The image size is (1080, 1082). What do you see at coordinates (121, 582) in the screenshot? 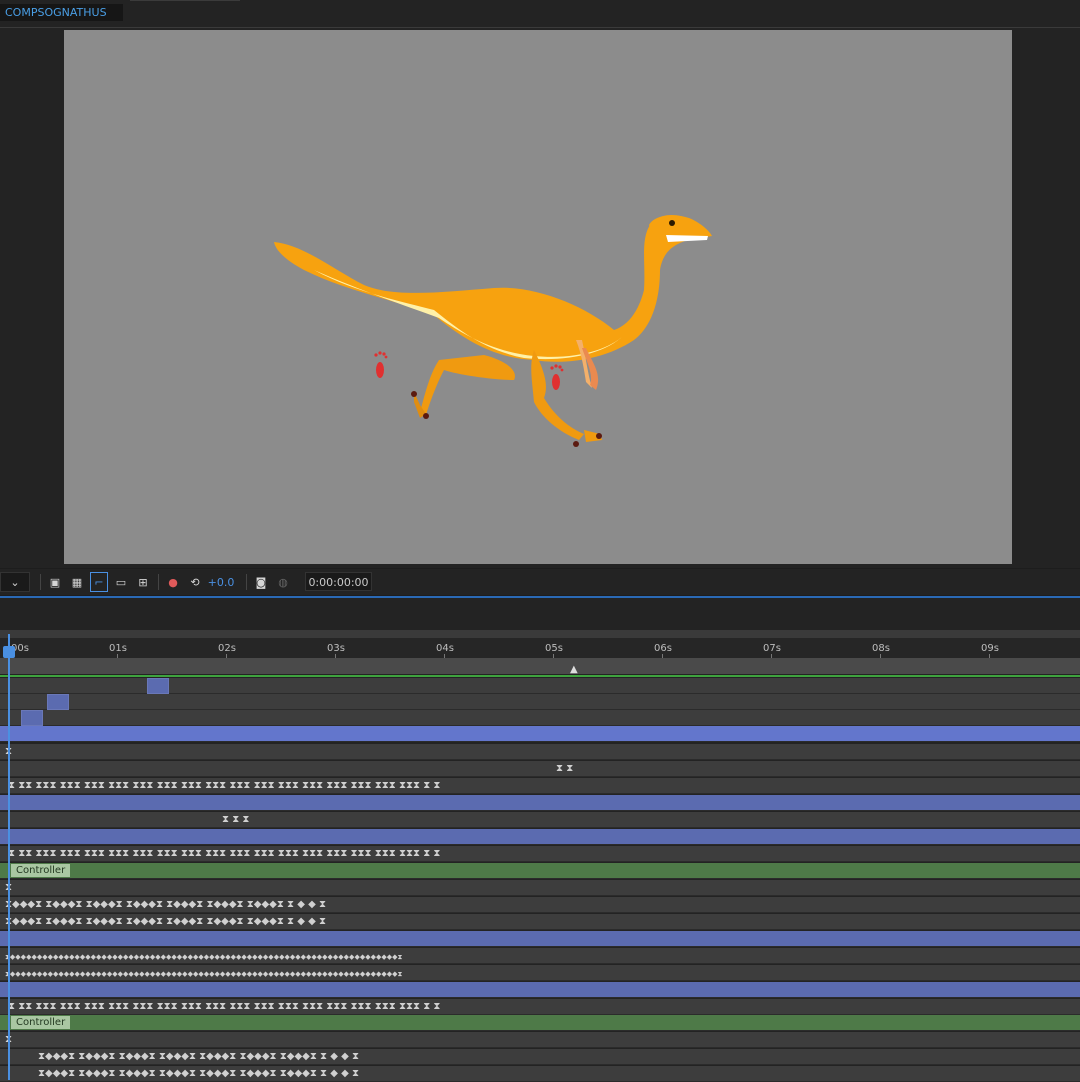
I see `safe-margins-icon: ▭` at bounding box center [121, 582].